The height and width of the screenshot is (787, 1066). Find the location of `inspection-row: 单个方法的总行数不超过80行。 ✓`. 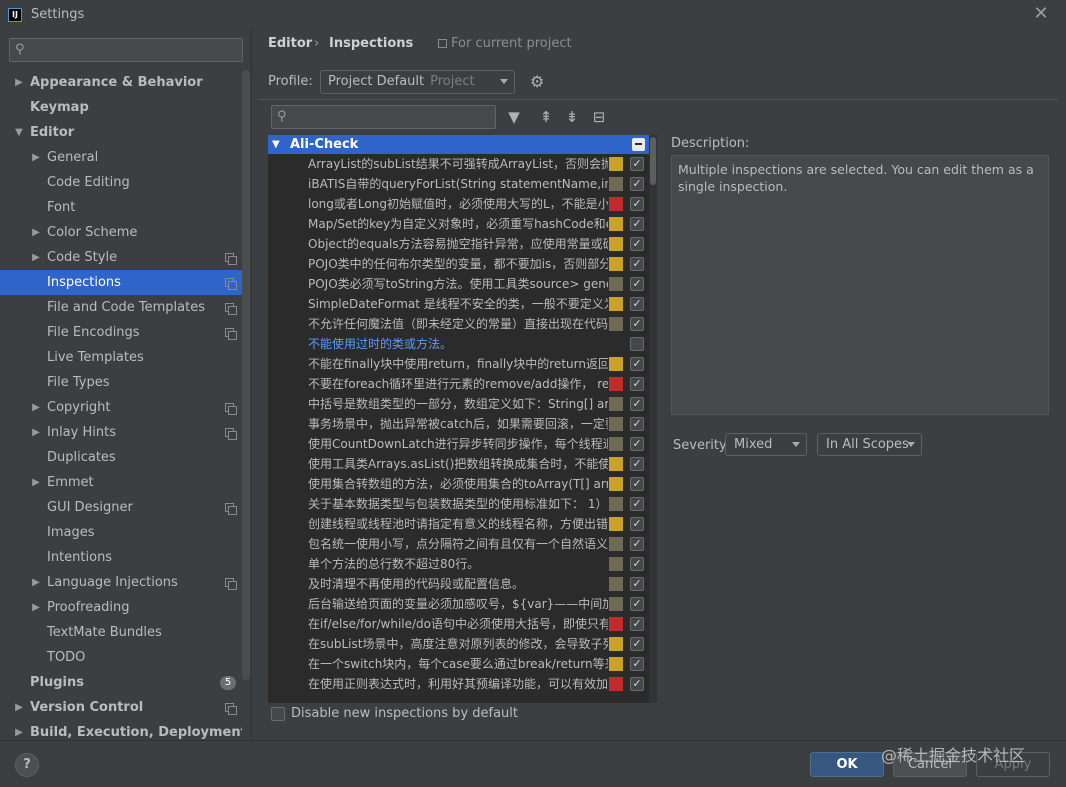

inspection-row: 单个方法的总行数不超过80行。 ✓ is located at coordinates (458, 564).